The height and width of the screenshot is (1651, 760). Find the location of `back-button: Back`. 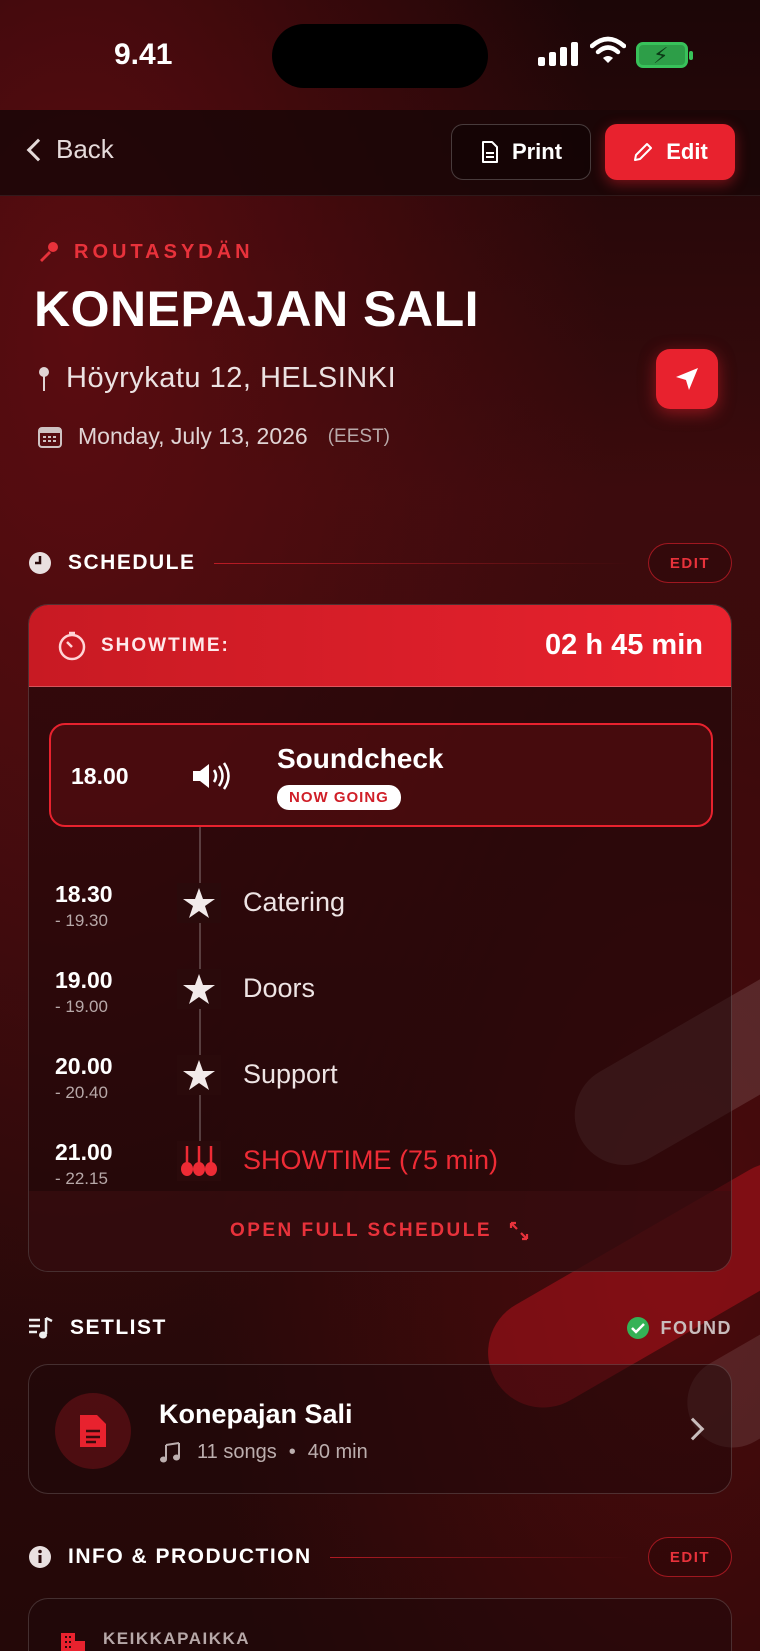

back-button: Back is located at coordinates (69, 149).